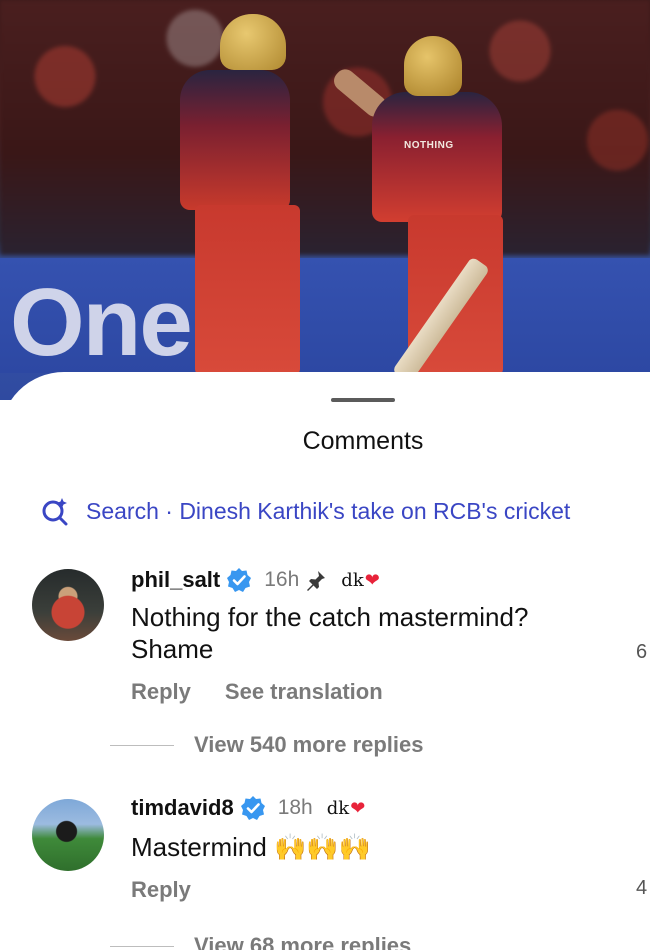  I want to click on comment-actions: Reply, so click(178, 890).